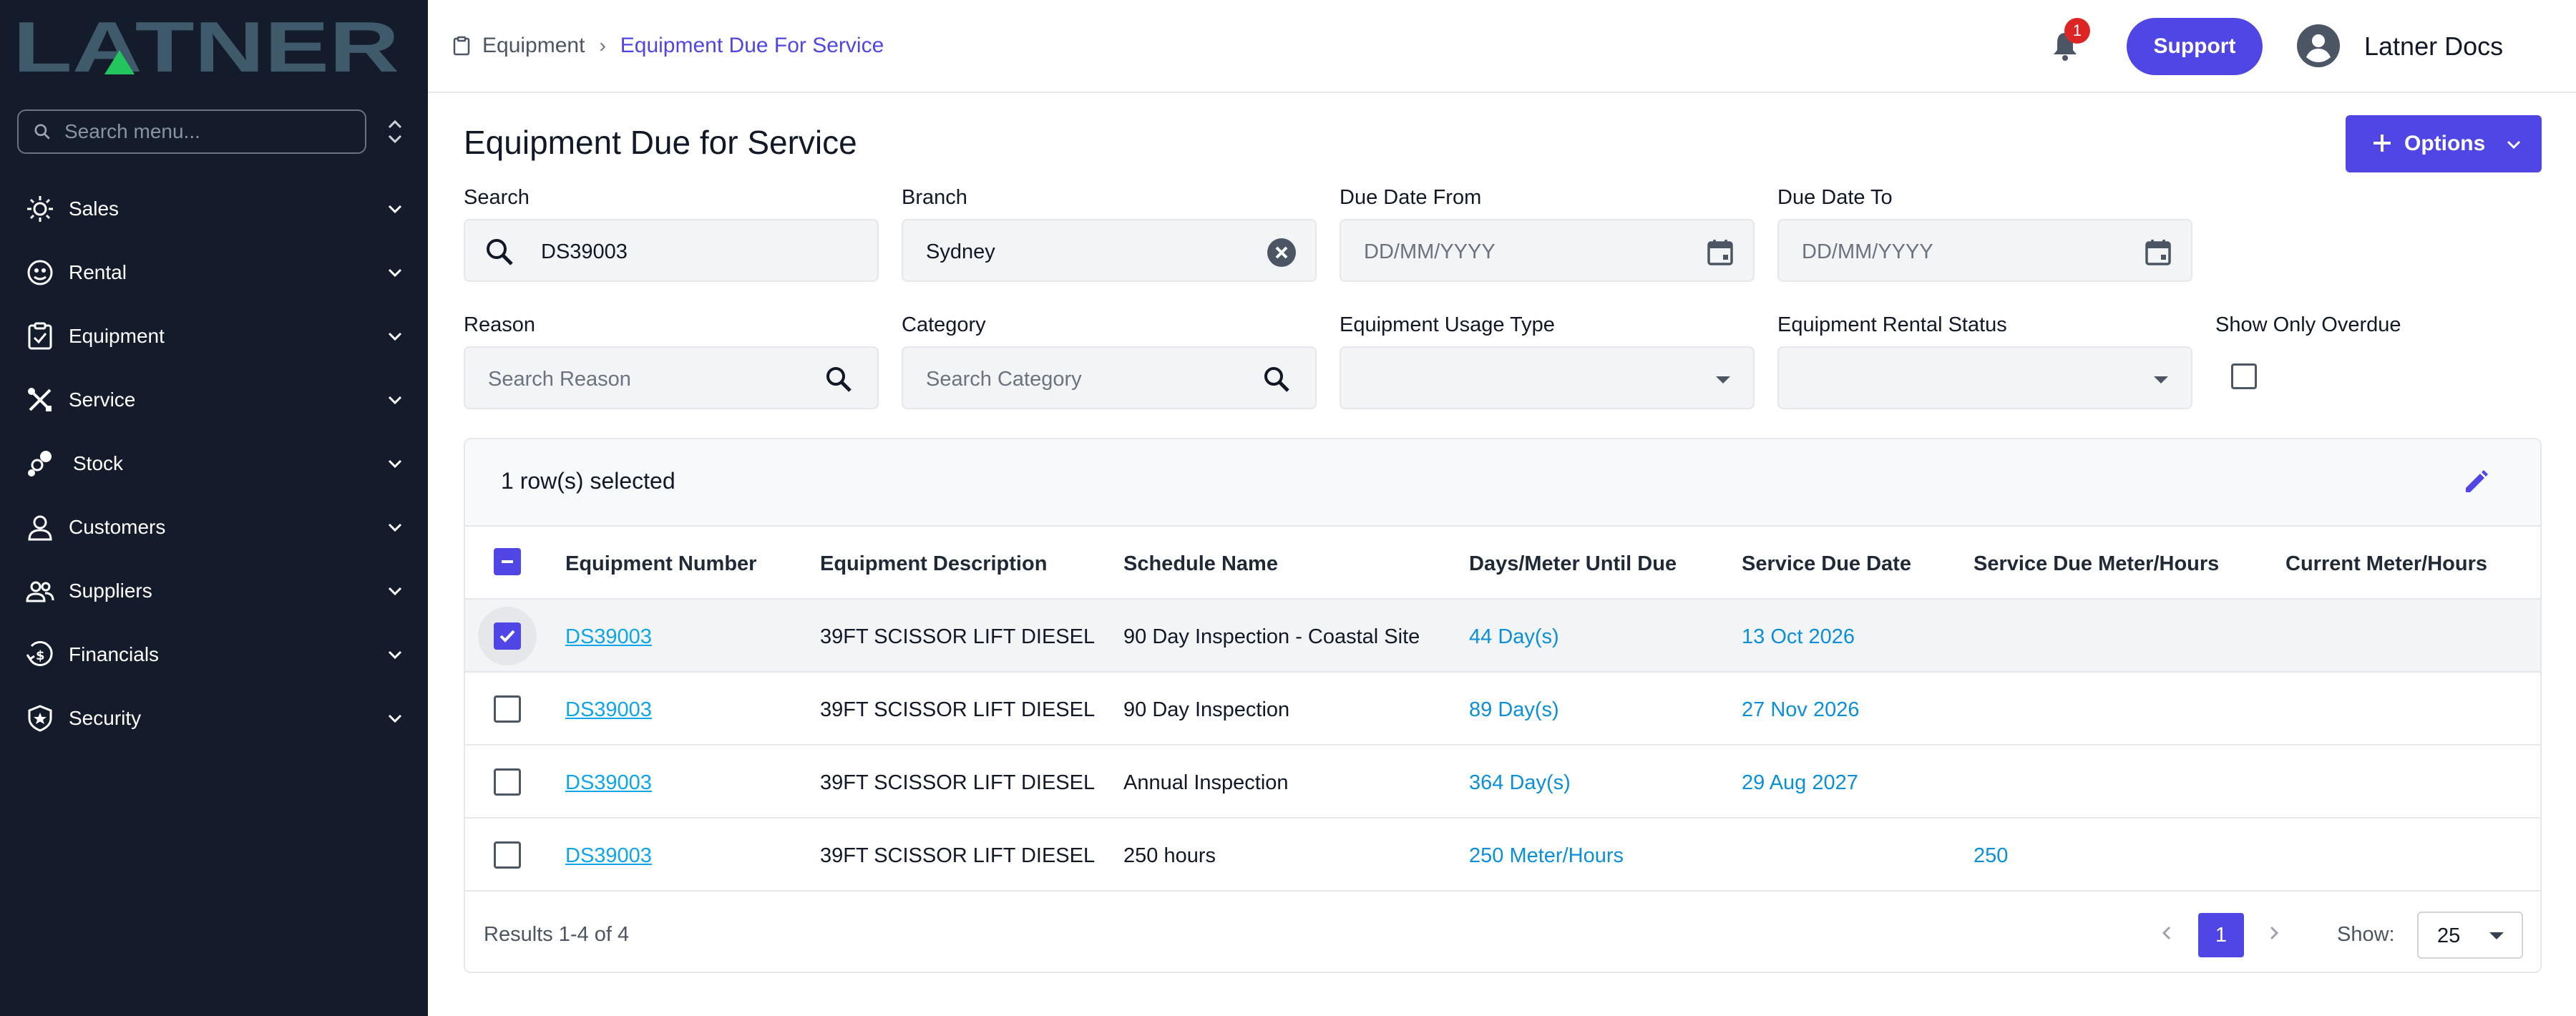  What do you see at coordinates (584, 252) in the screenshot?
I see `search-value: DS39003` at bounding box center [584, 252].